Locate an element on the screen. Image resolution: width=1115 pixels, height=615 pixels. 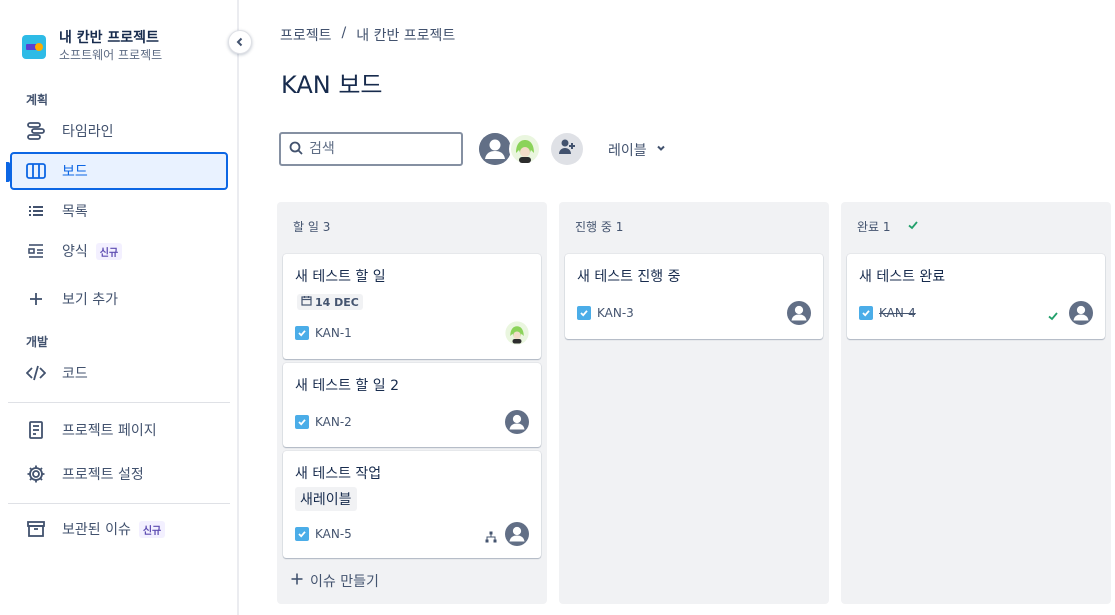
assignee-filter-avatar is located at coordinates (495, 149).